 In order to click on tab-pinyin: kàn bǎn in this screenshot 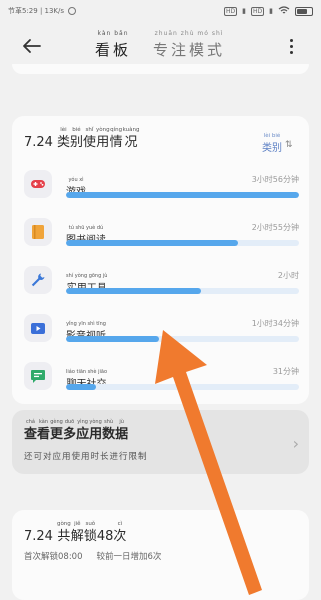, I will do `click(113, 33)`.